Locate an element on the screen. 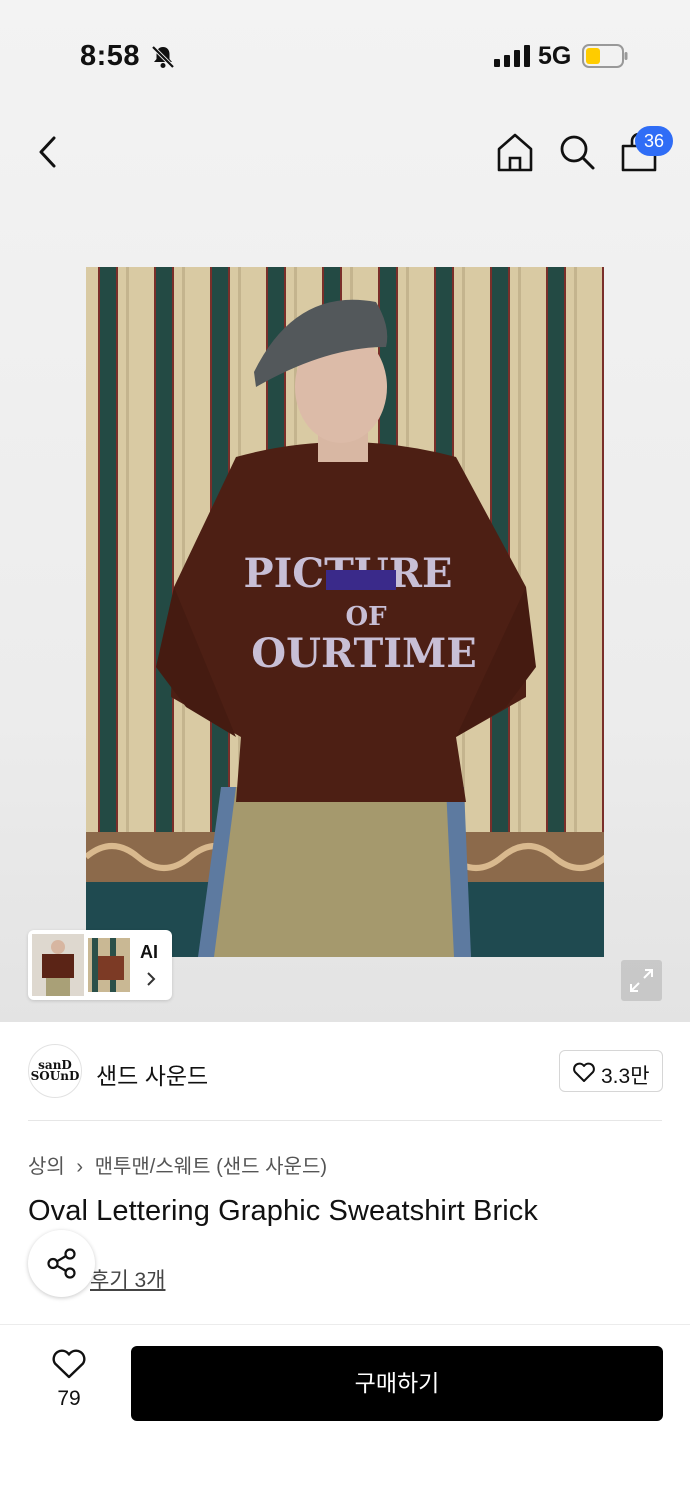  brand-like-button: 3.3만 is located at coordinates (611, 1071).